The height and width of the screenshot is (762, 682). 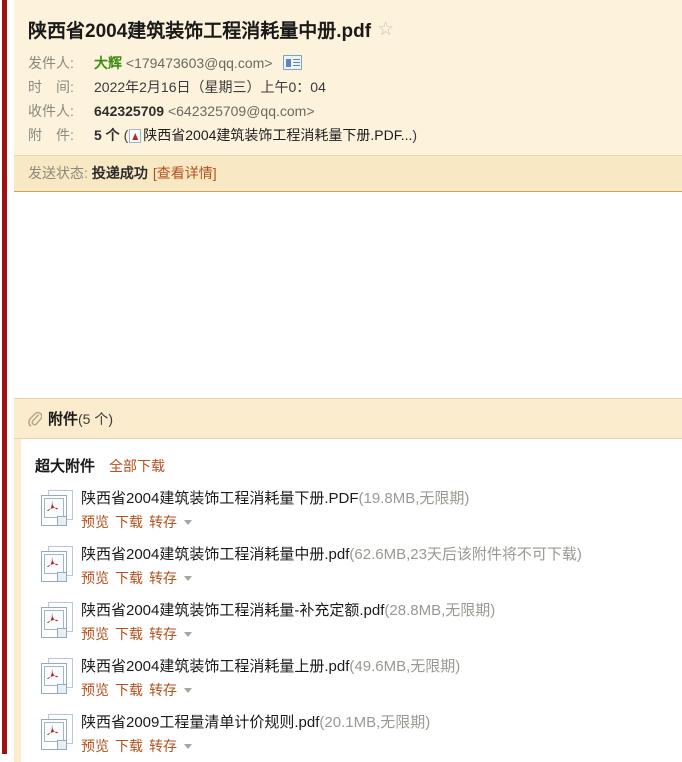 What do you see at coordinates (405, 666) in the screenshot?
I see `attachment-size: (49.6MB,无限期)` at bounding box center [405, 666].